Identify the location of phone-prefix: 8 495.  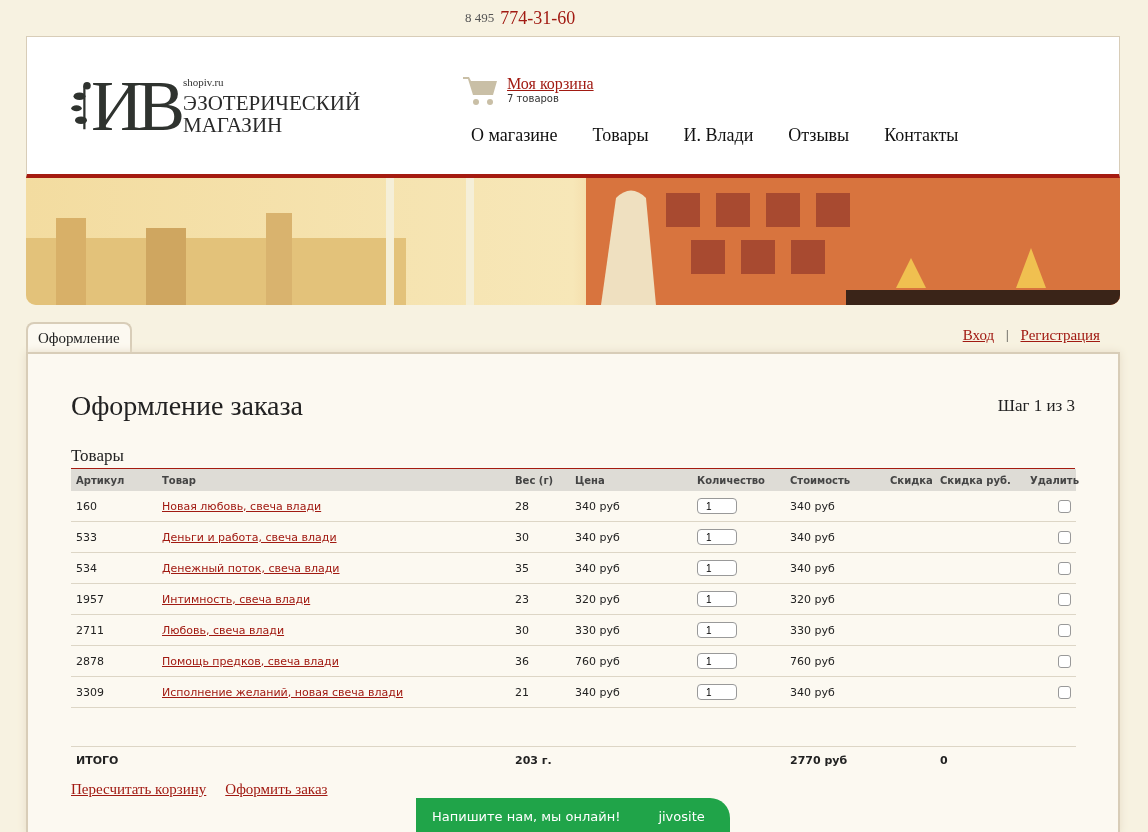
(480, 18).